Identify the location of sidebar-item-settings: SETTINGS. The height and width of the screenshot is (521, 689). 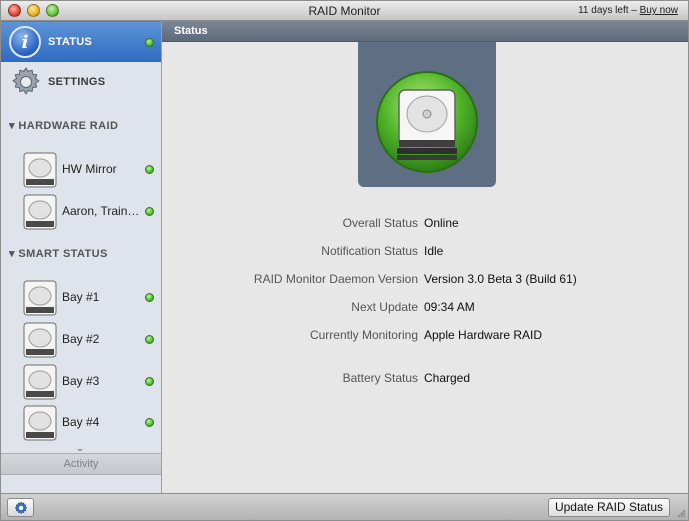
(81, 82).